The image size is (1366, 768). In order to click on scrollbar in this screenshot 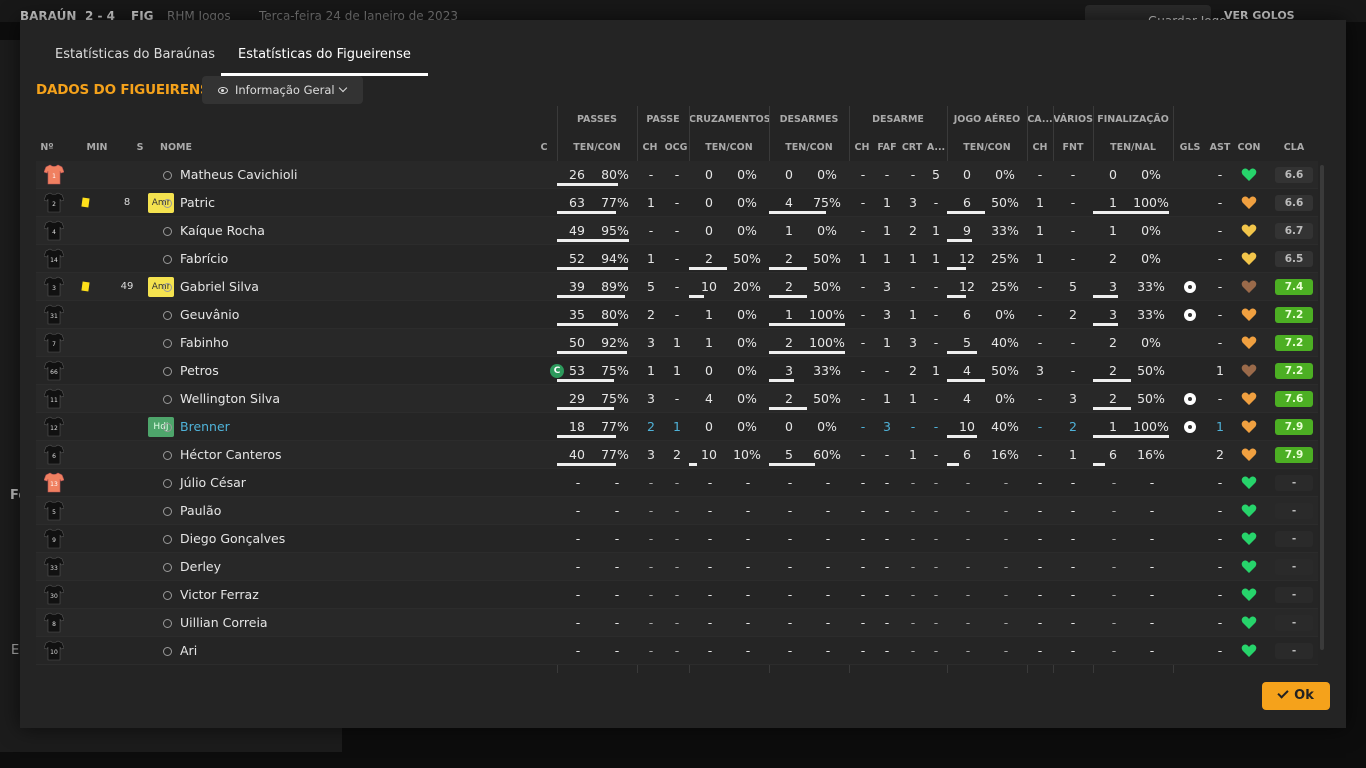, I will do `click(1322, 407)`.